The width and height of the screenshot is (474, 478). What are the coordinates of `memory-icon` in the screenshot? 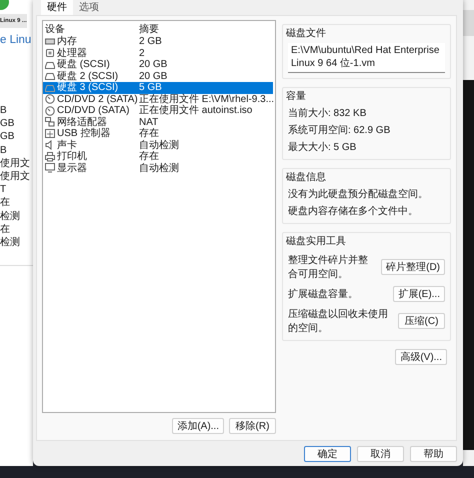 It's located at (50, 41).